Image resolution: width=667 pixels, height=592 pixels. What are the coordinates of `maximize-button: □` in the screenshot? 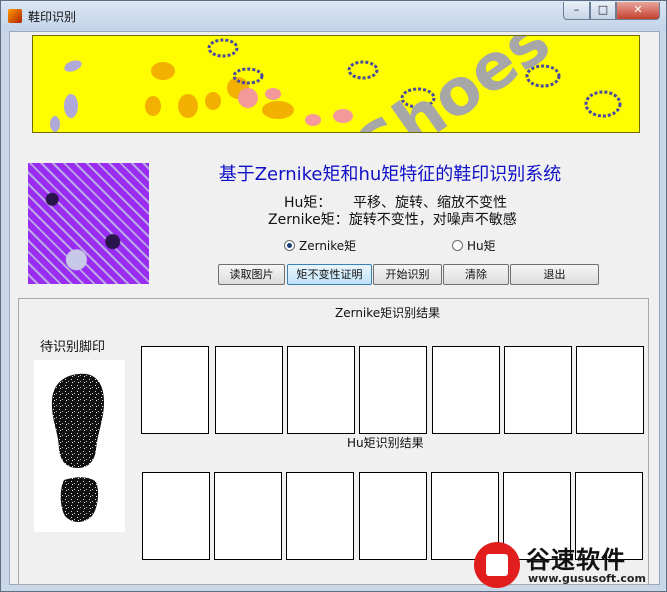 It's located at (603, 11).